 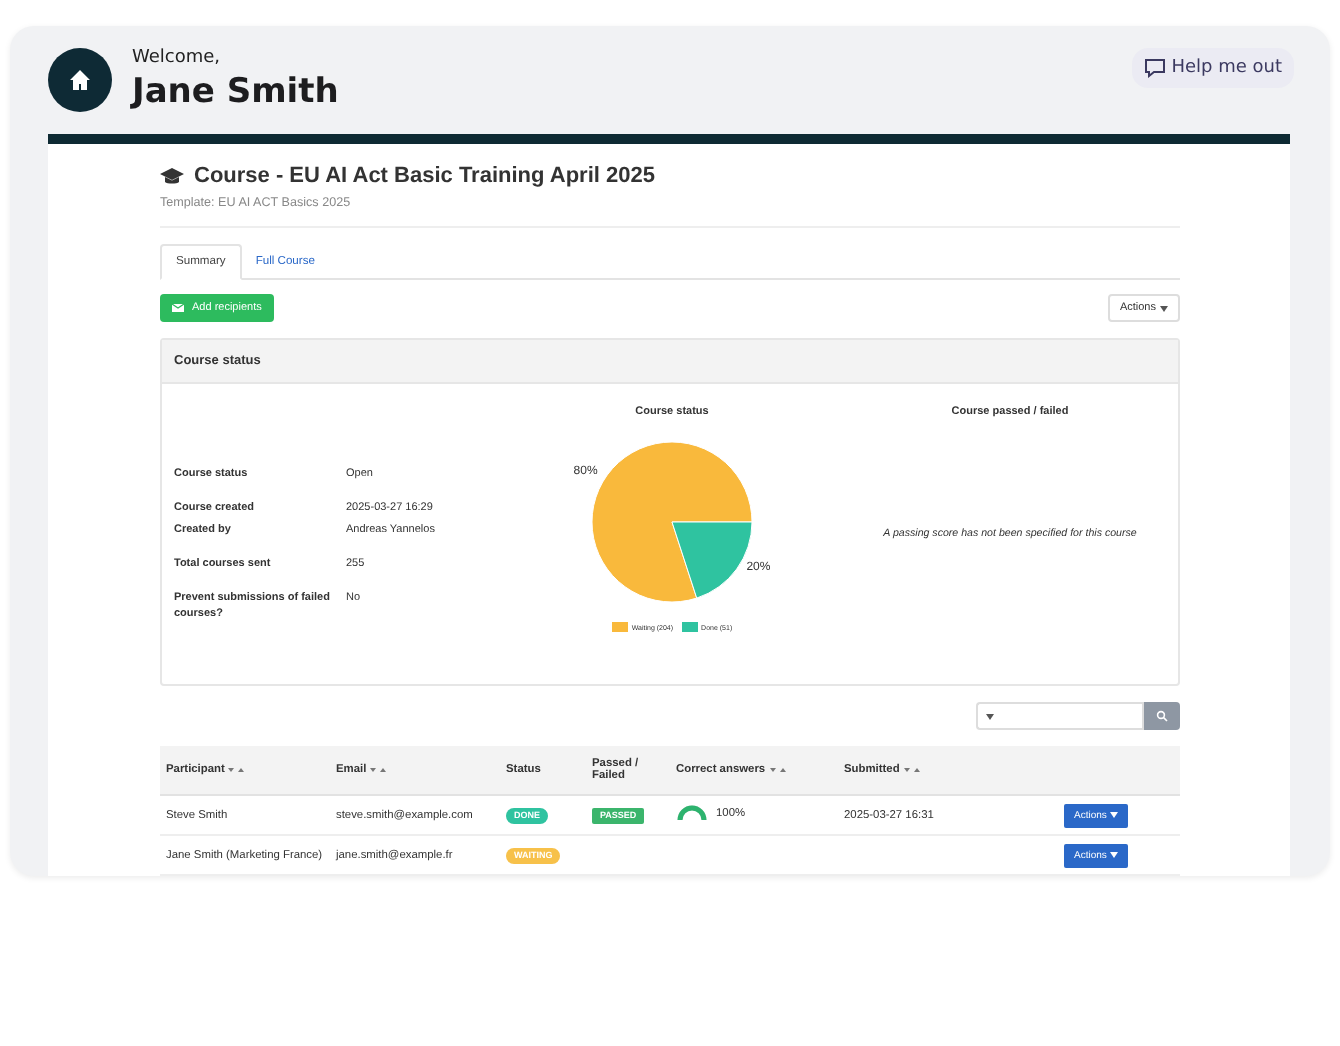 I want to click on home-button, so click(x=80, y=80).